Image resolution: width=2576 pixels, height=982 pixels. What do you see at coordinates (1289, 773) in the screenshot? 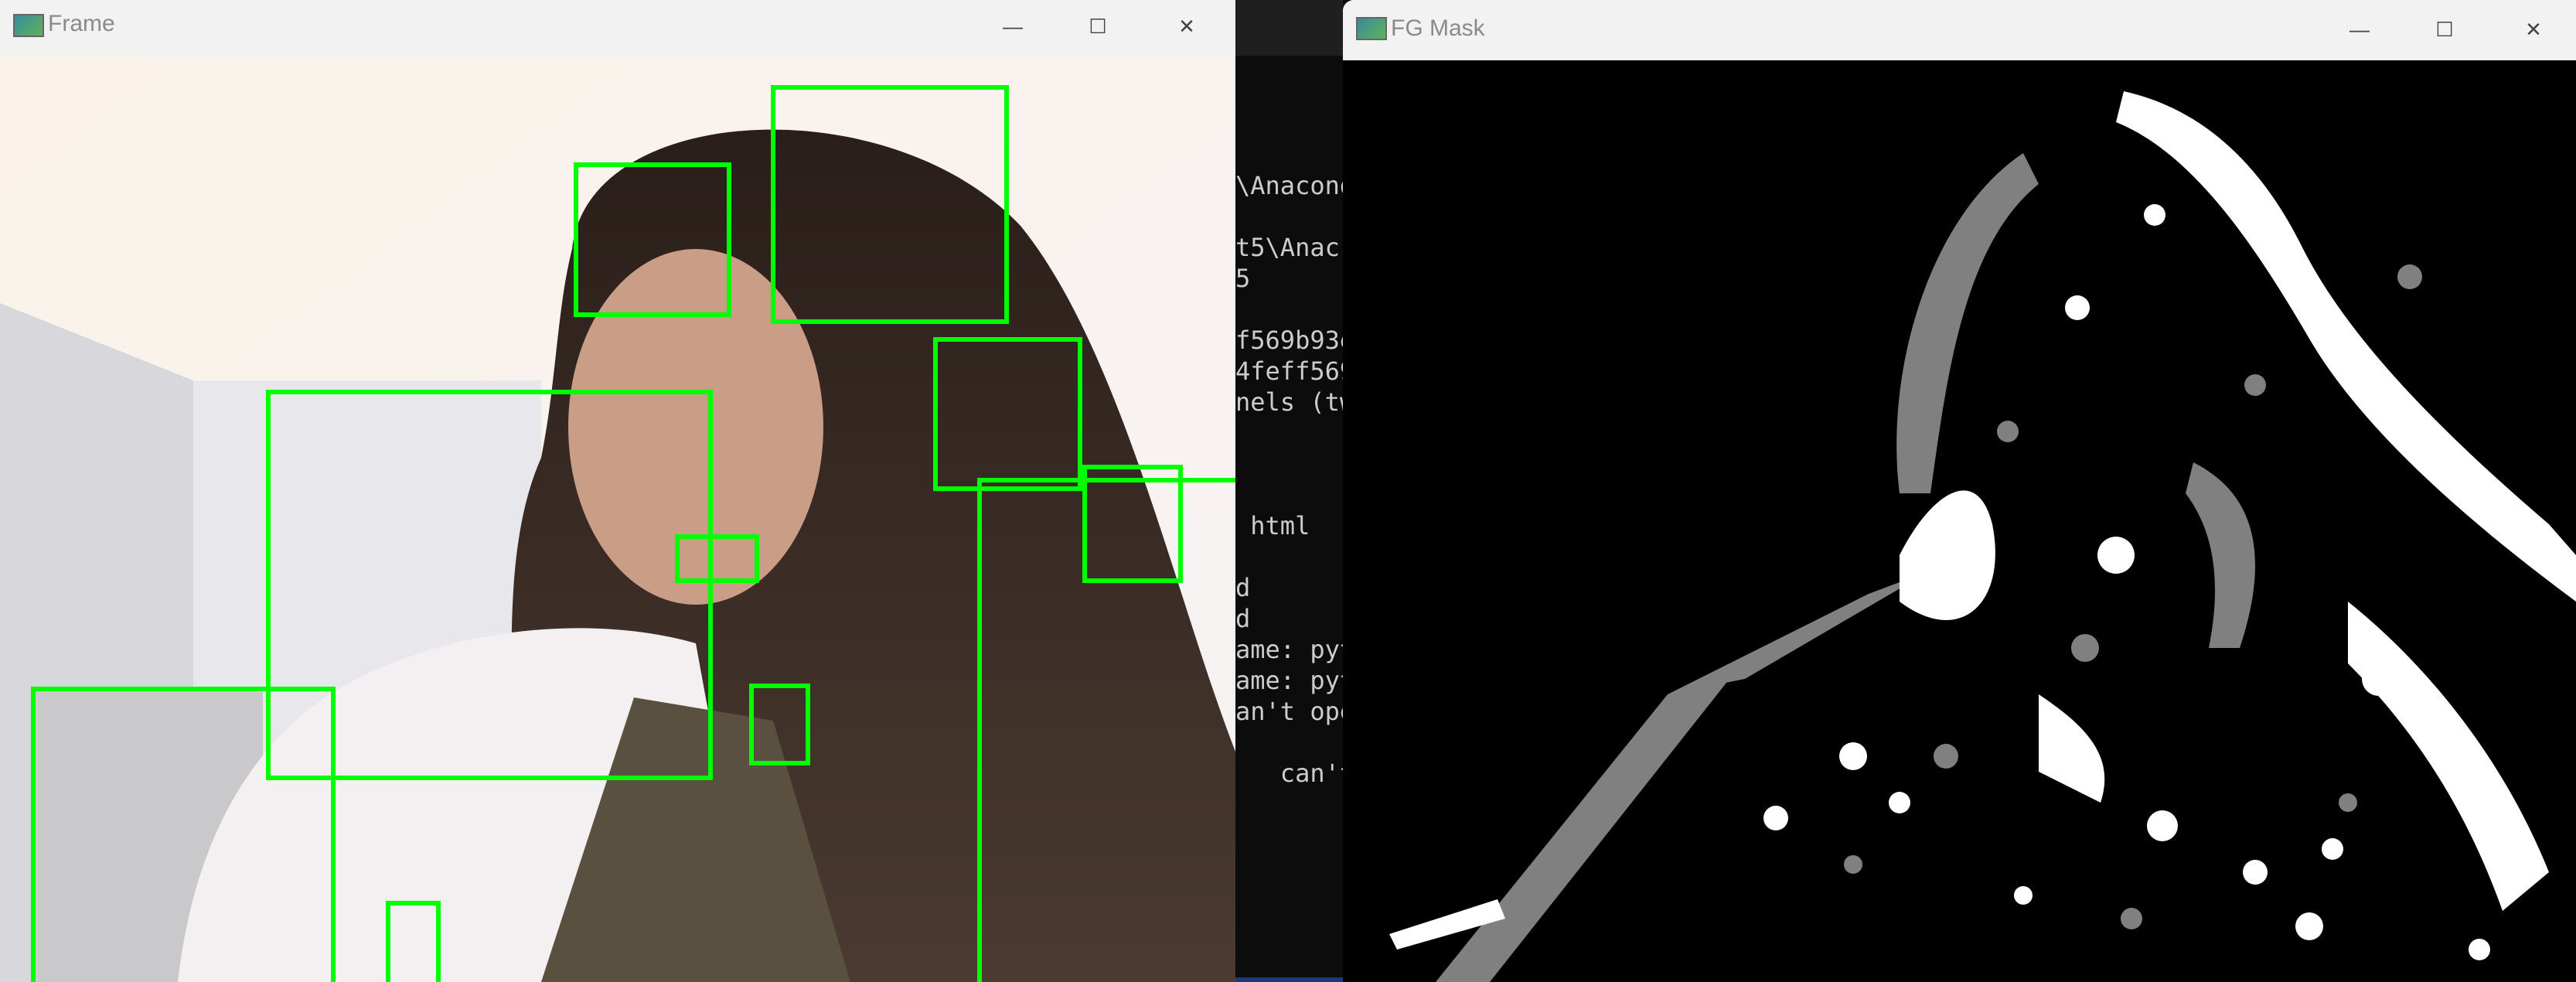
I see `terminal-line: can't` at bounding box center [1289, 773].